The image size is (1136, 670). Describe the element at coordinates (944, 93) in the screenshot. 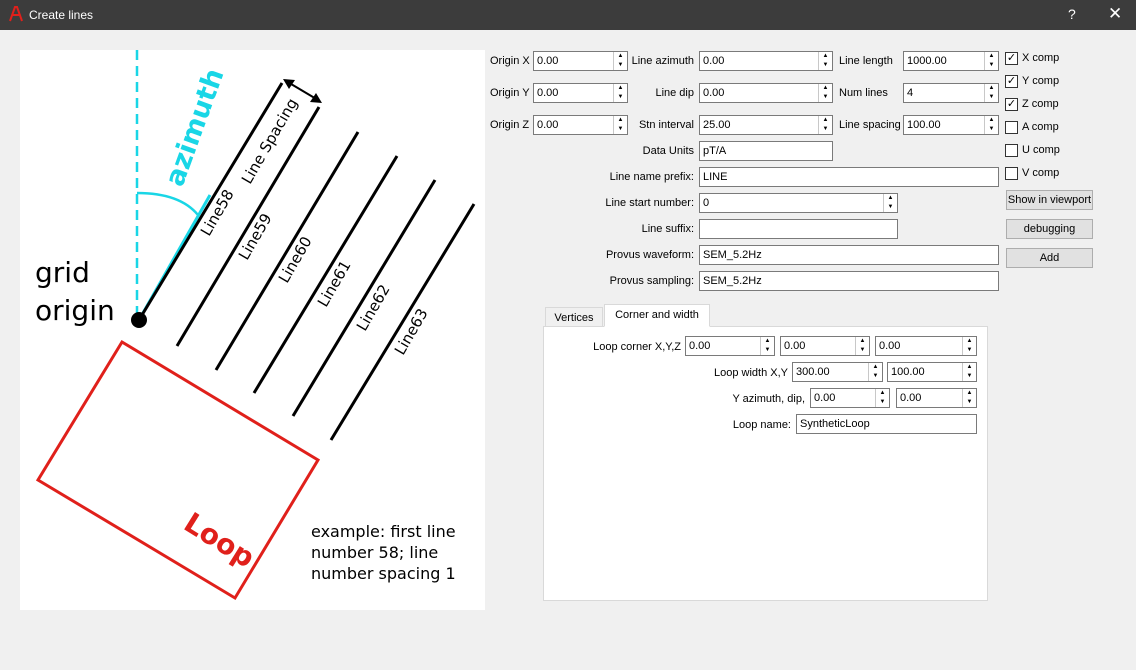

I see `num-lines-input` at that location.